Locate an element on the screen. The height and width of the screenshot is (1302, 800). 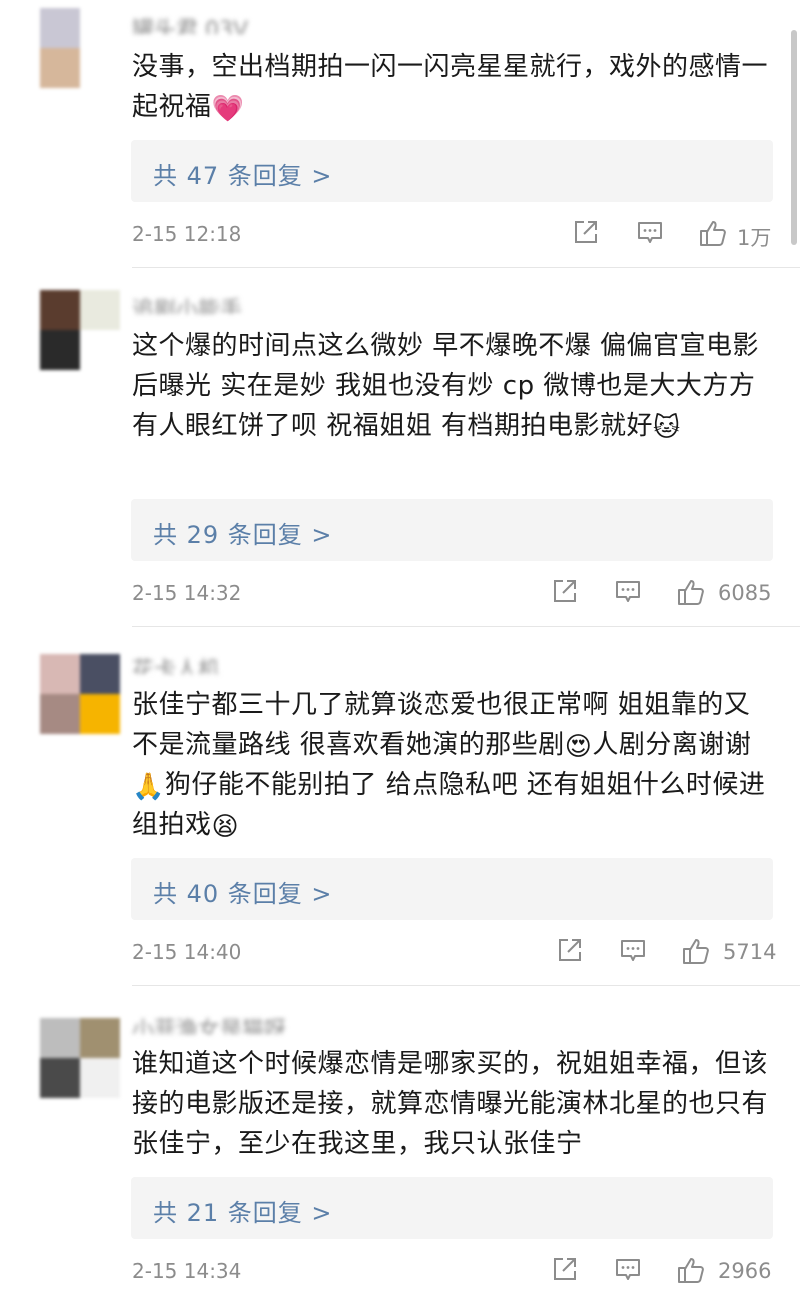
like-count: 5714 is located at coordinates (750, 952).